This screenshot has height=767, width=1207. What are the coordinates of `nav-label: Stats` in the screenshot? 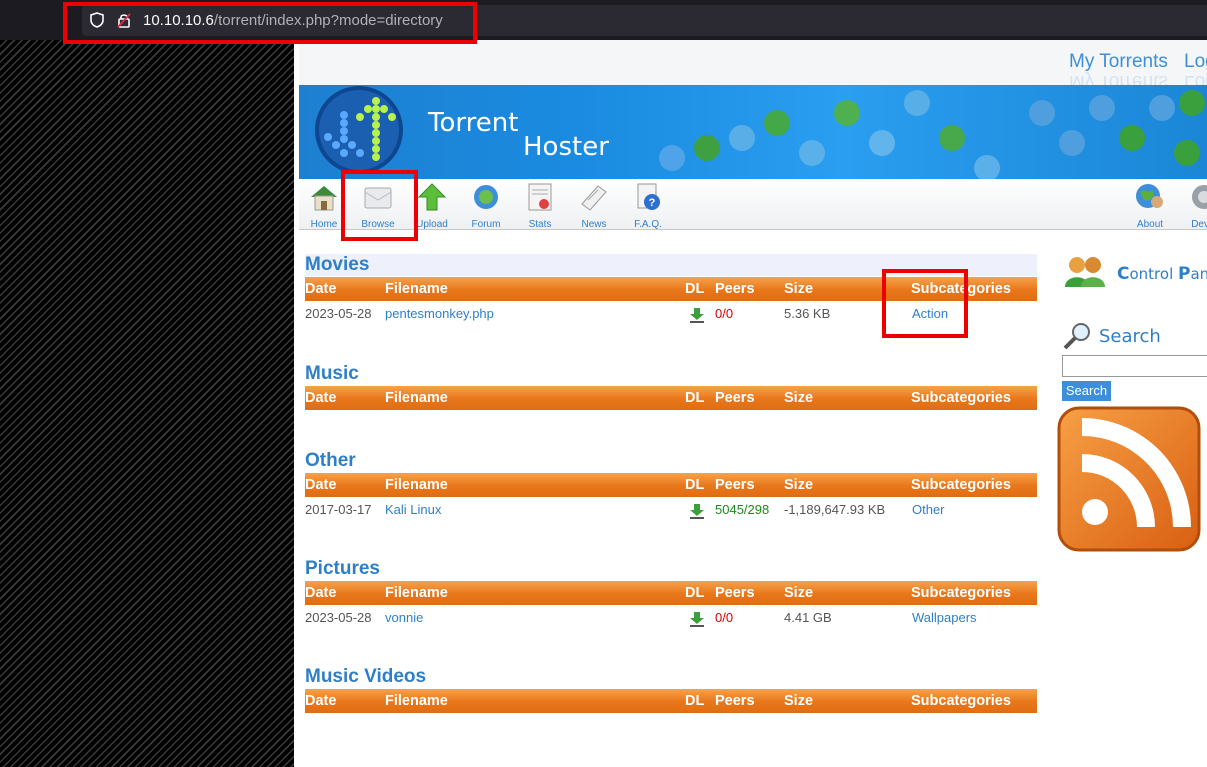 It's located at (540, 224).